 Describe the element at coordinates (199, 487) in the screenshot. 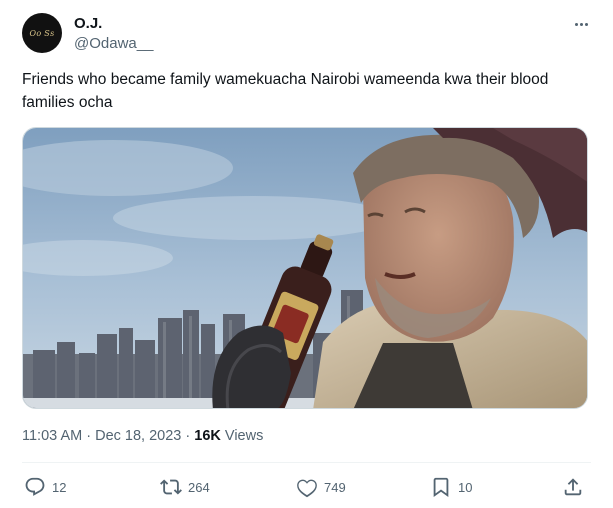

I see `repost-count: 264` at that location.